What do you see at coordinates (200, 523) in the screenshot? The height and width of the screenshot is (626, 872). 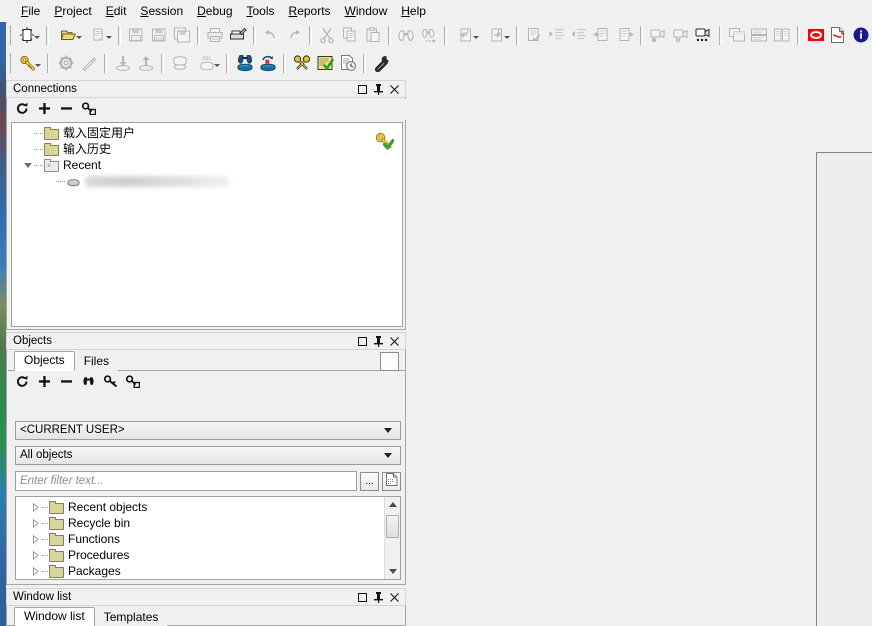 I see `object-tree-node: Recycle bin` at bounding box center [200, 523].